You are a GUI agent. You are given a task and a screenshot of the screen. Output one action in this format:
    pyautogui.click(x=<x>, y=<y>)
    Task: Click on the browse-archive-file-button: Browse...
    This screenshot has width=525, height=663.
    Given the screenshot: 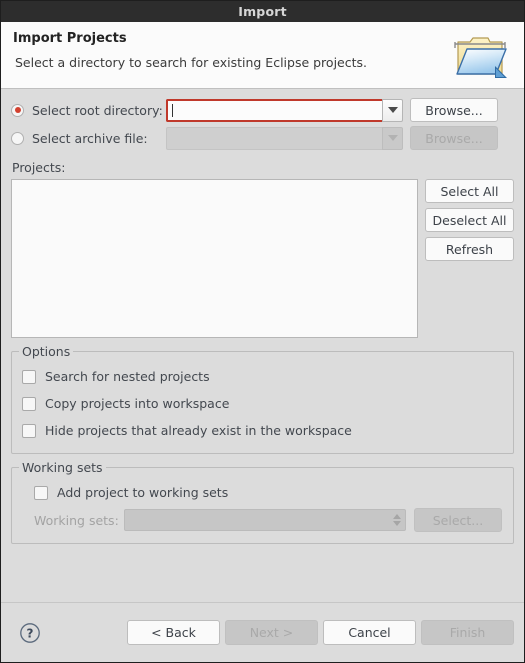 What is the action you would take?
    pyautogui.click(x=454, y=138)
    